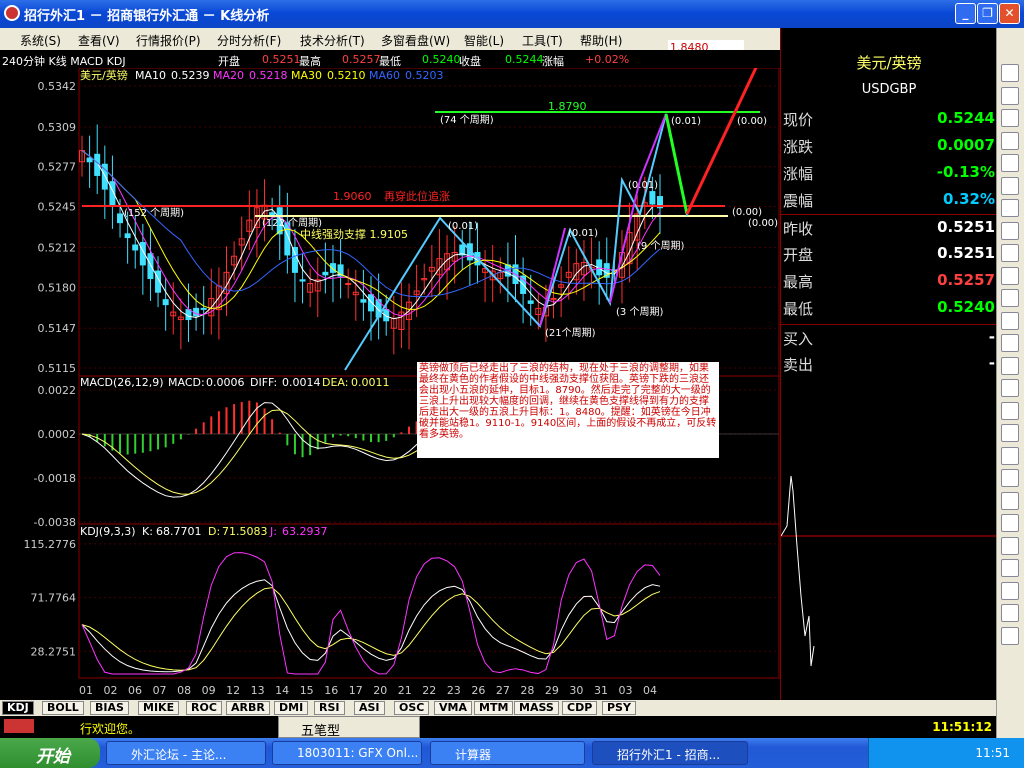 The image size is (1024, 768). What do you see at coordinates (57, 167) in the screenshot?
I see `main-y-tick: 0.5277` at bounding box center [57, 167].